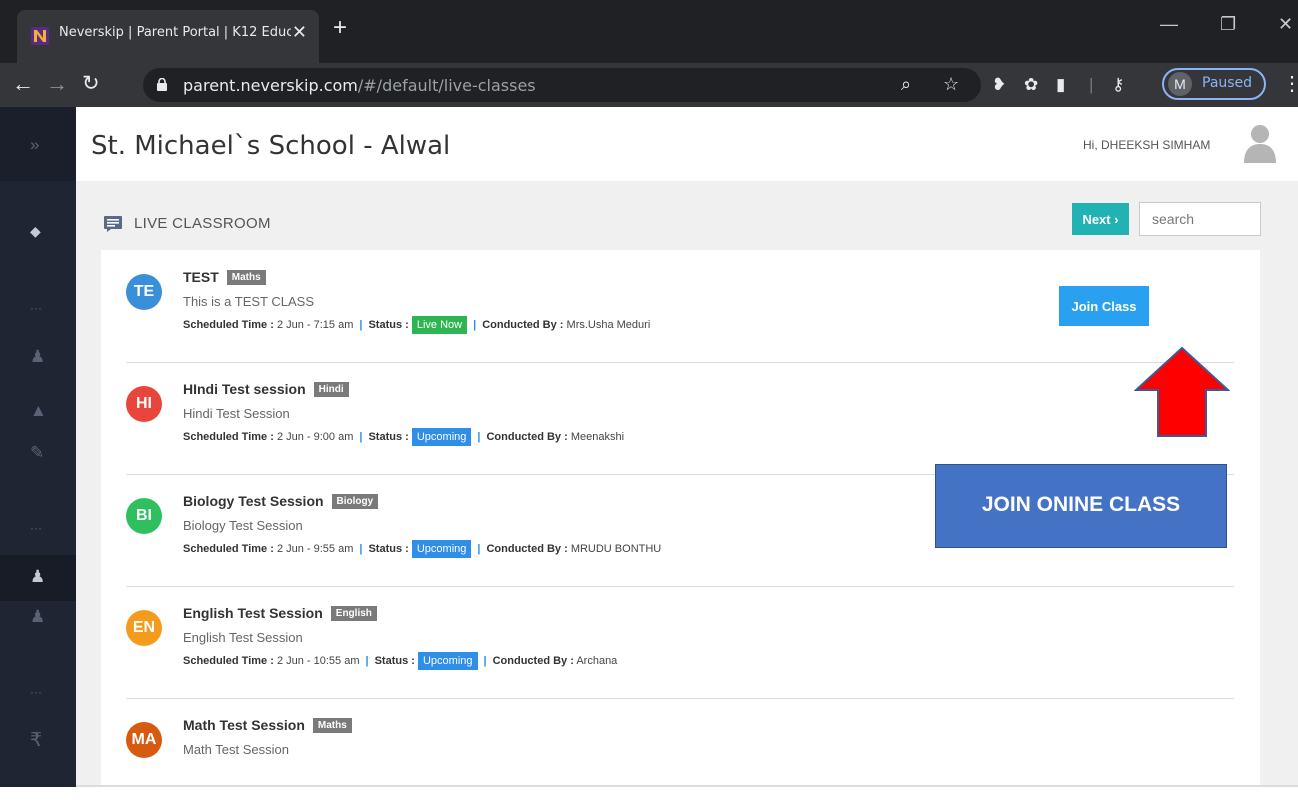 This screenshot has width=1298, height=810. I want to click on class-avatar: EN, so click(144, 628).